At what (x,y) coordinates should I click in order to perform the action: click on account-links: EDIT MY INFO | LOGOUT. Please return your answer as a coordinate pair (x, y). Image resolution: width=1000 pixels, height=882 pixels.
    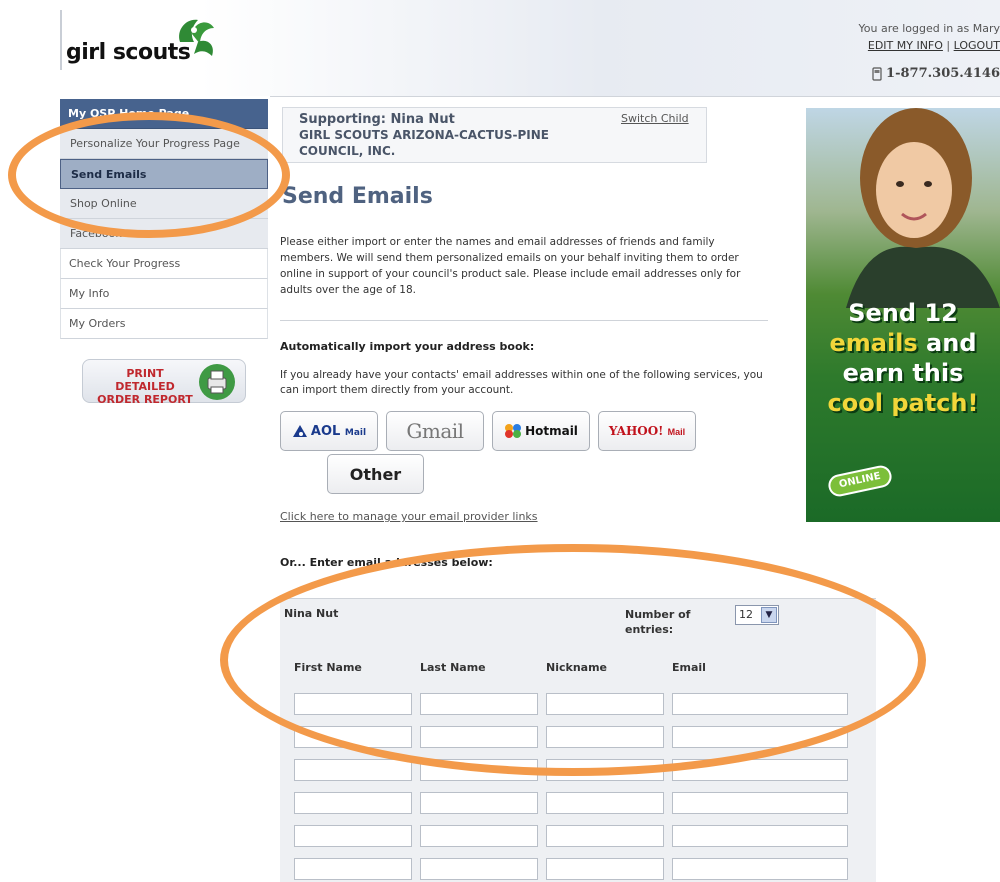
    Looking at the image, I should click on (929, 45).